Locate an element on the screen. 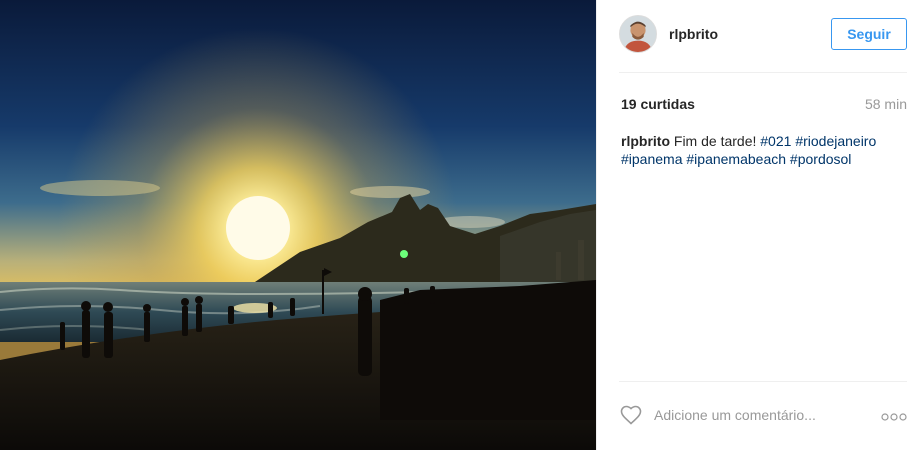 Image resolution: width=924 pixels, height=450 pixels. post-actions is located at coordinates (760, 416).